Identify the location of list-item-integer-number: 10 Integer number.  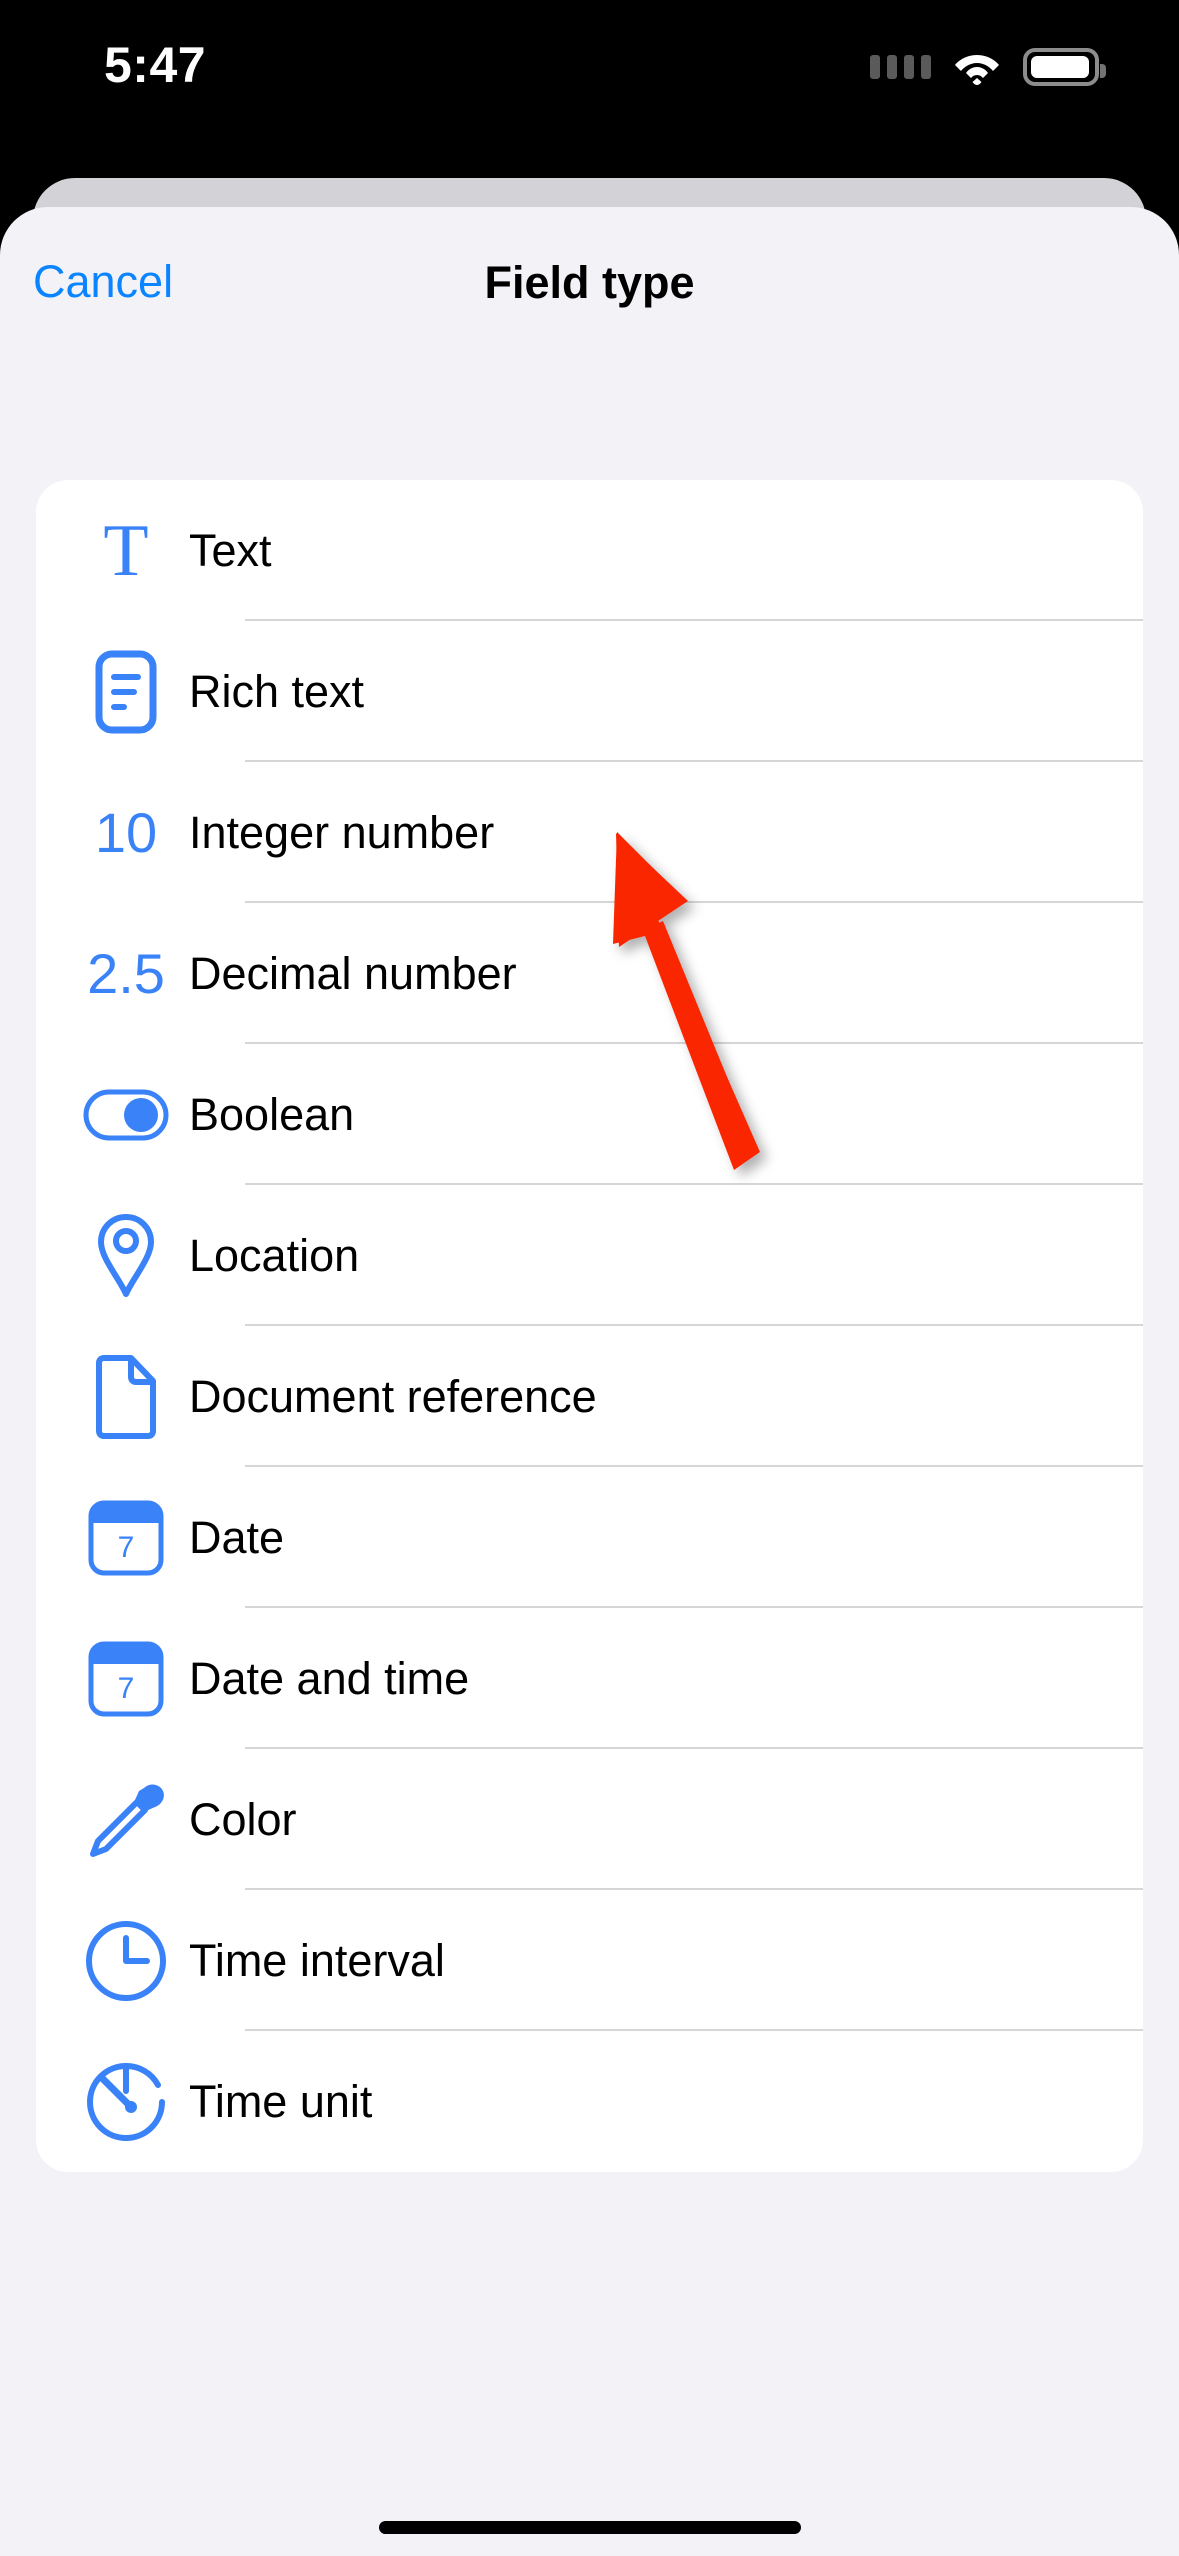
(589, 832).